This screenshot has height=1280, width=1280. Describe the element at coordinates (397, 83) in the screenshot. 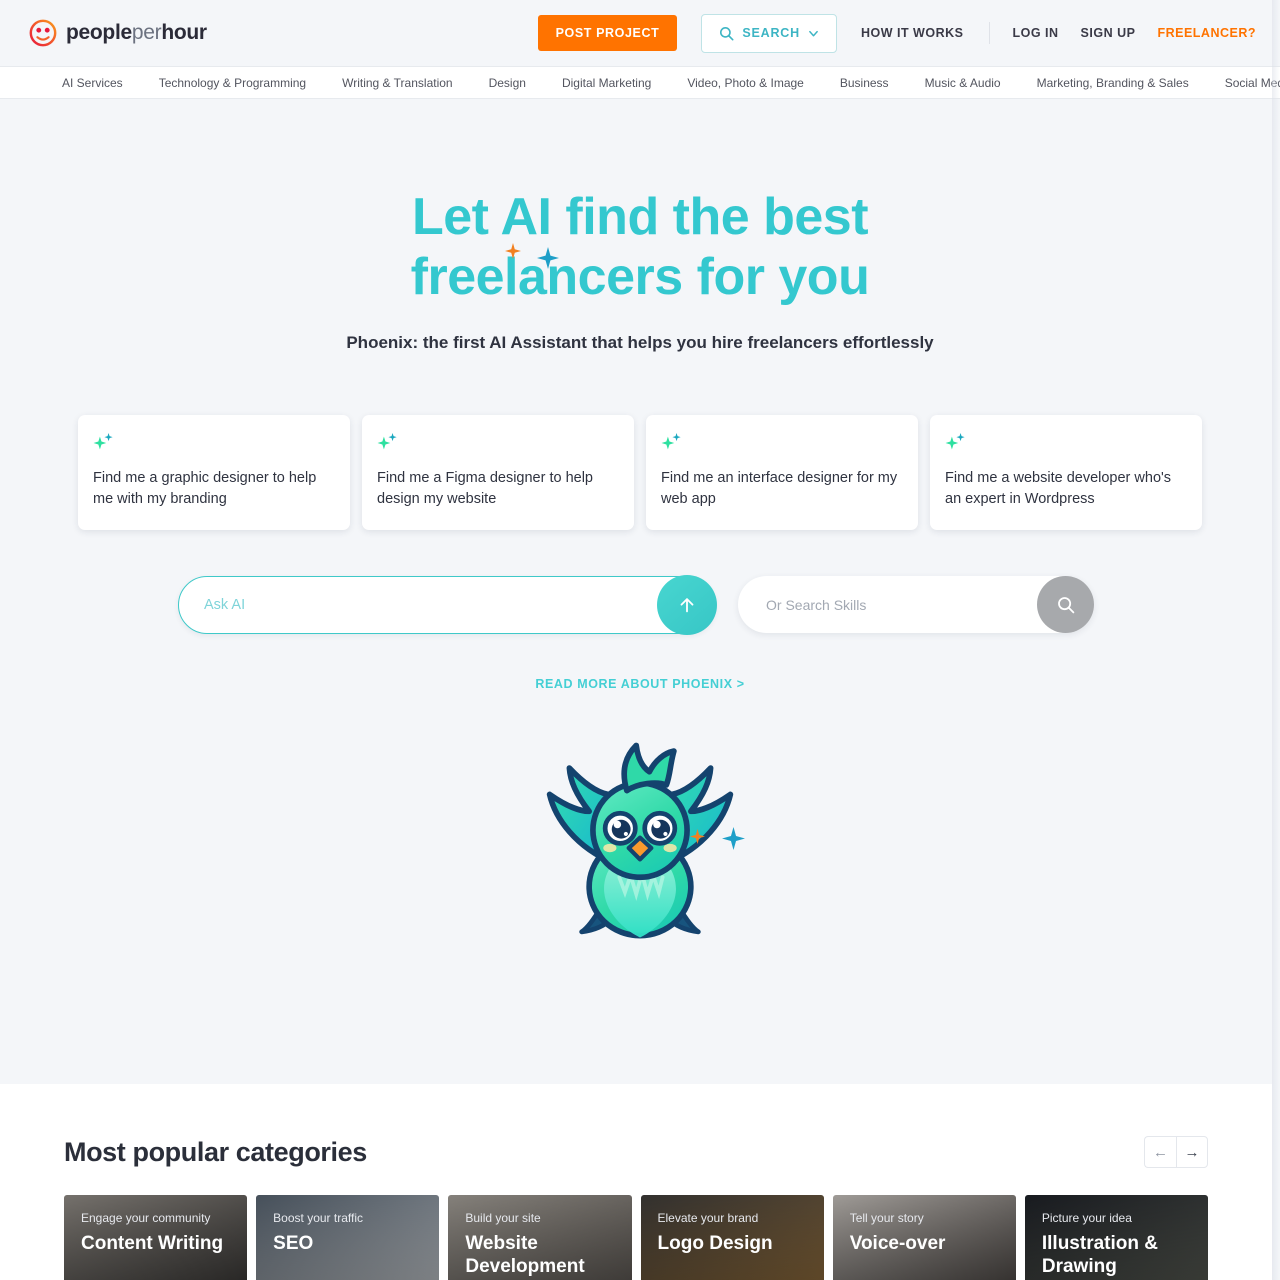

I see `nav-item-writing: Writing & Translation` at that location.